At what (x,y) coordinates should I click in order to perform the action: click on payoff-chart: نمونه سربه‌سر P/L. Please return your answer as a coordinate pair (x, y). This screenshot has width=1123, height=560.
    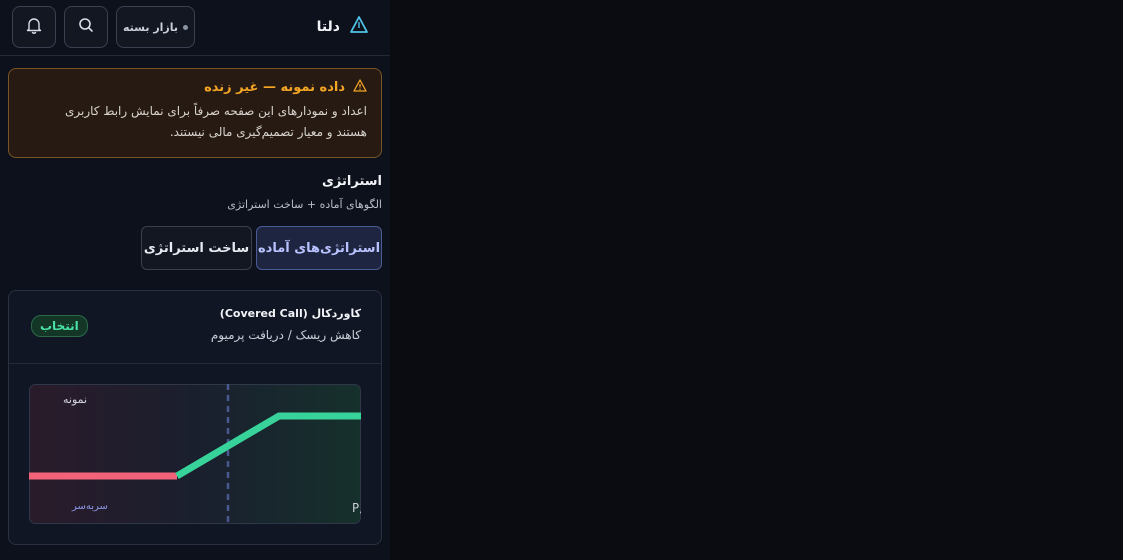
    Looking at the image, I should click on (201, 454).